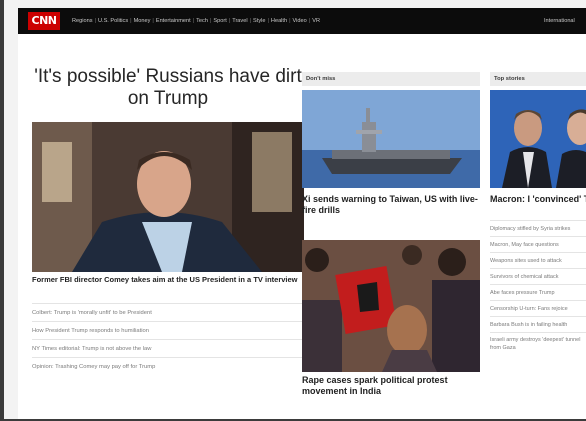 The width and height of the screenshot is (586, 421). Describe the element at coordinates (538, 292) in the screenshot. I see `list-item: Abe faces pressure Trump` at that location.